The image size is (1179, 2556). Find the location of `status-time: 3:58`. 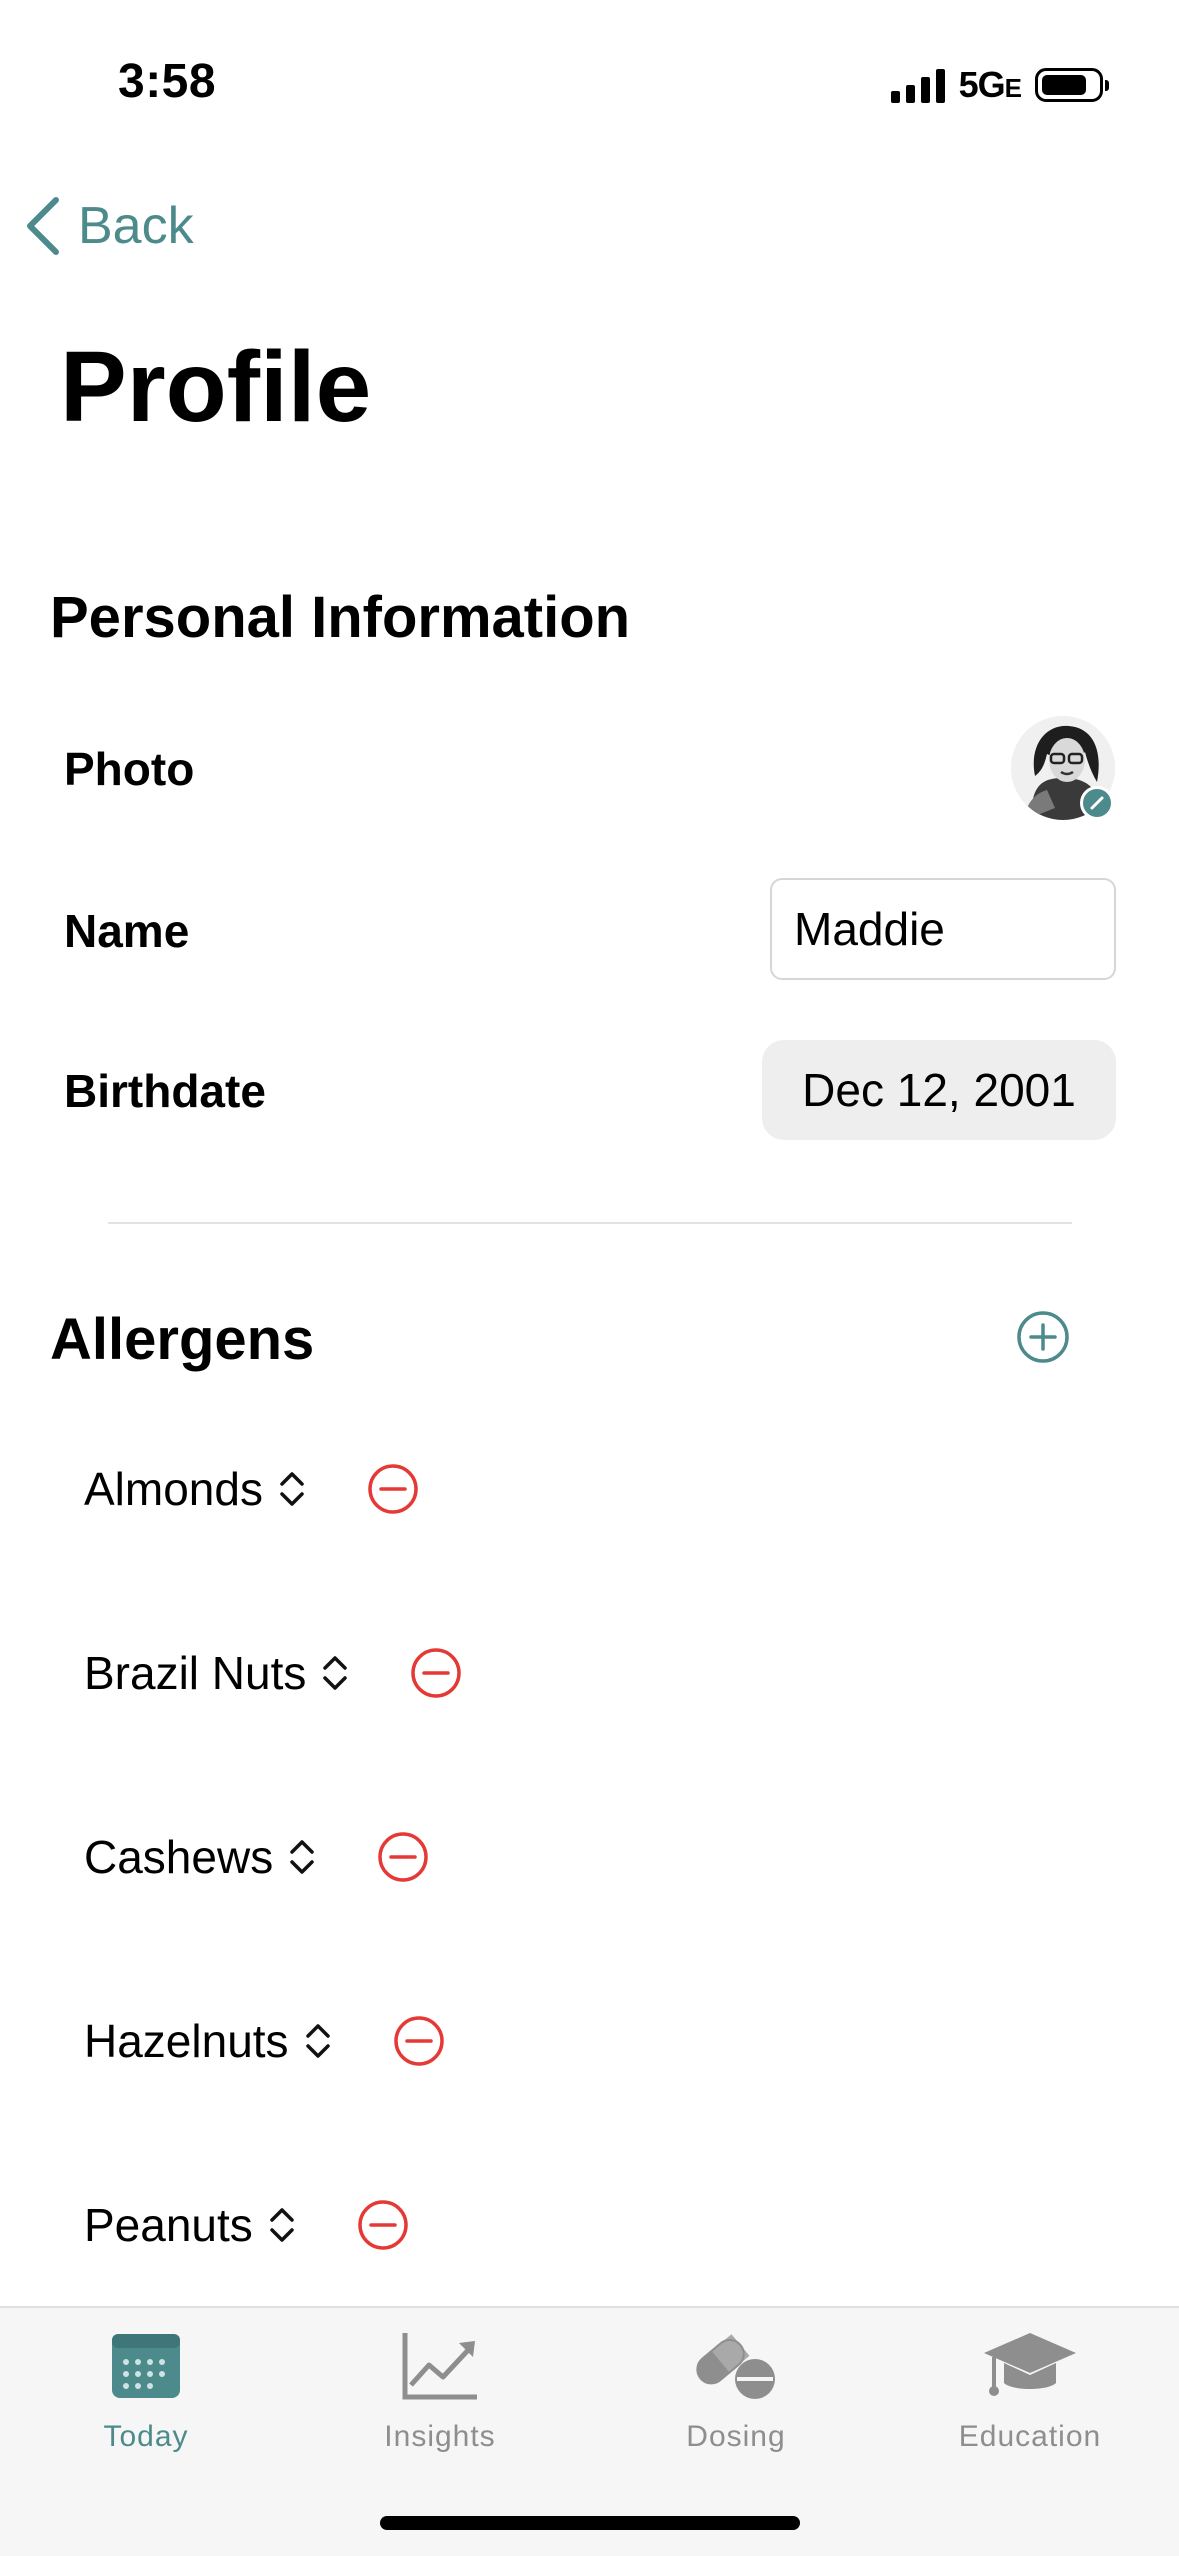

status-time: 3:58 is located at coordinates (167, 81).